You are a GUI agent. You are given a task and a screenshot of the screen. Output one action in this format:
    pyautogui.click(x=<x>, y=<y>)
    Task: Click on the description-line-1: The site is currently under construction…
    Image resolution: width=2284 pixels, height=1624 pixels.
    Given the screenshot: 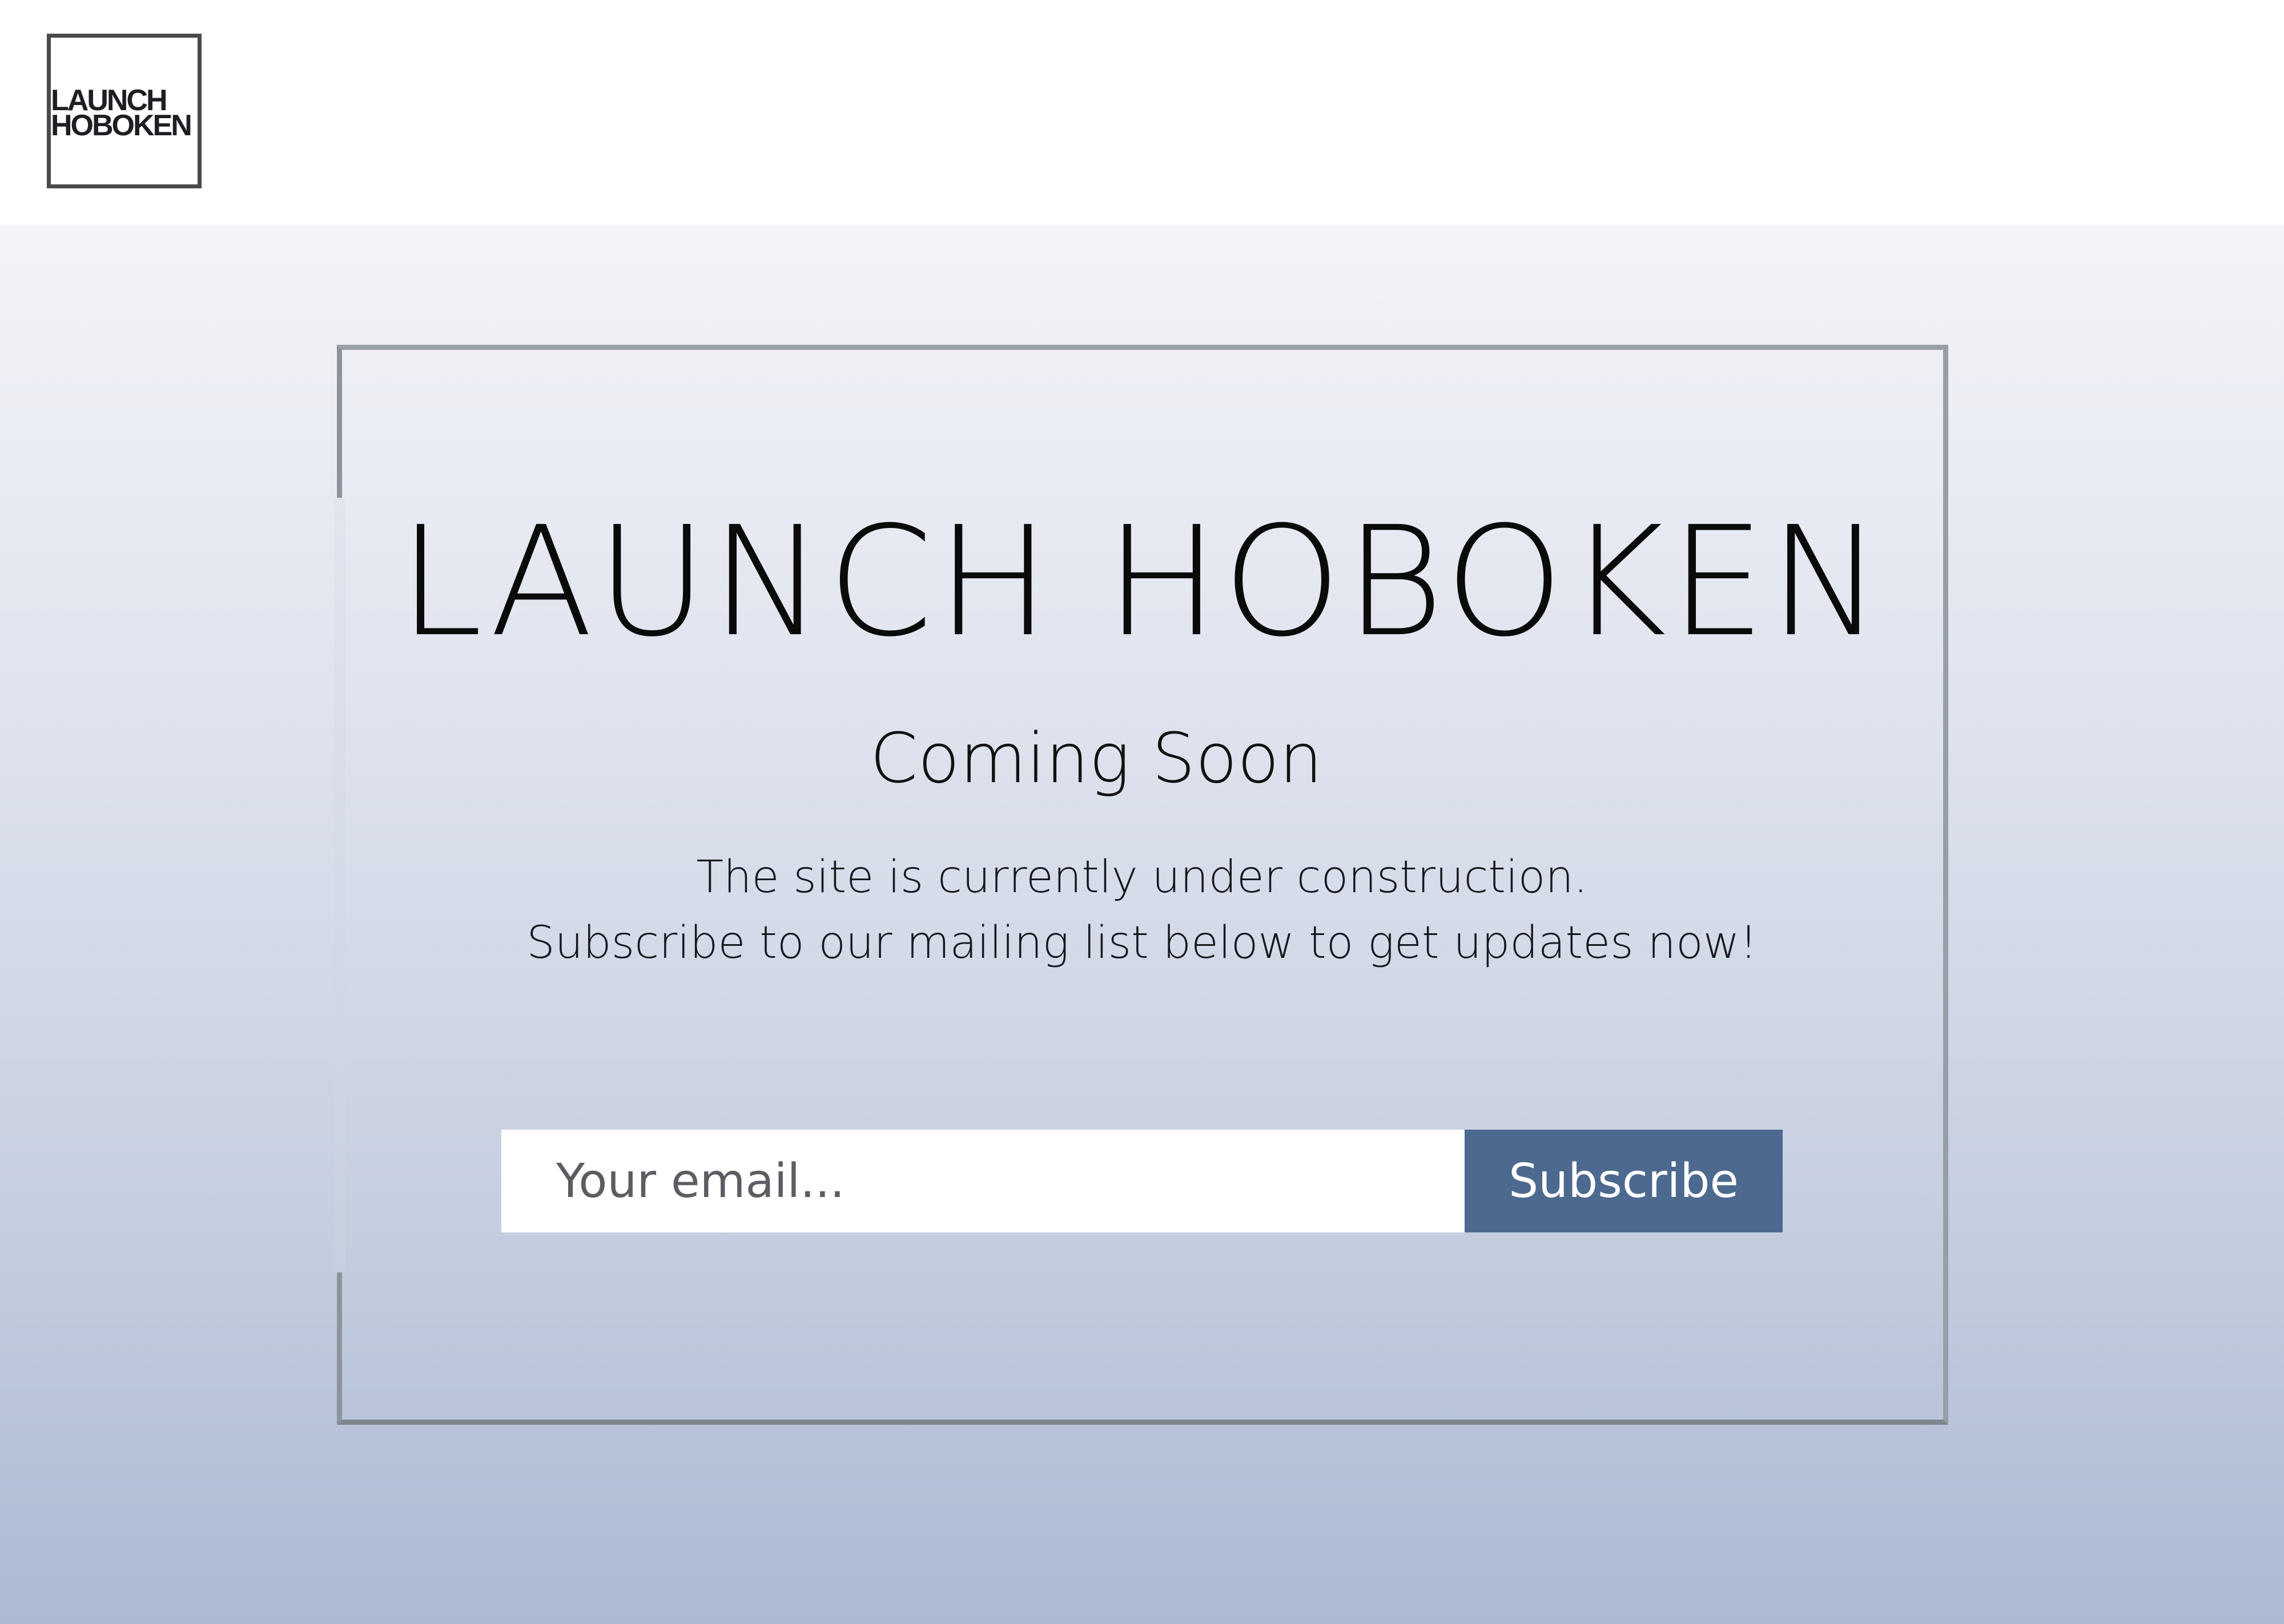 What is the action you would take?
    pyautogui.click(x=1142, y=878)
    